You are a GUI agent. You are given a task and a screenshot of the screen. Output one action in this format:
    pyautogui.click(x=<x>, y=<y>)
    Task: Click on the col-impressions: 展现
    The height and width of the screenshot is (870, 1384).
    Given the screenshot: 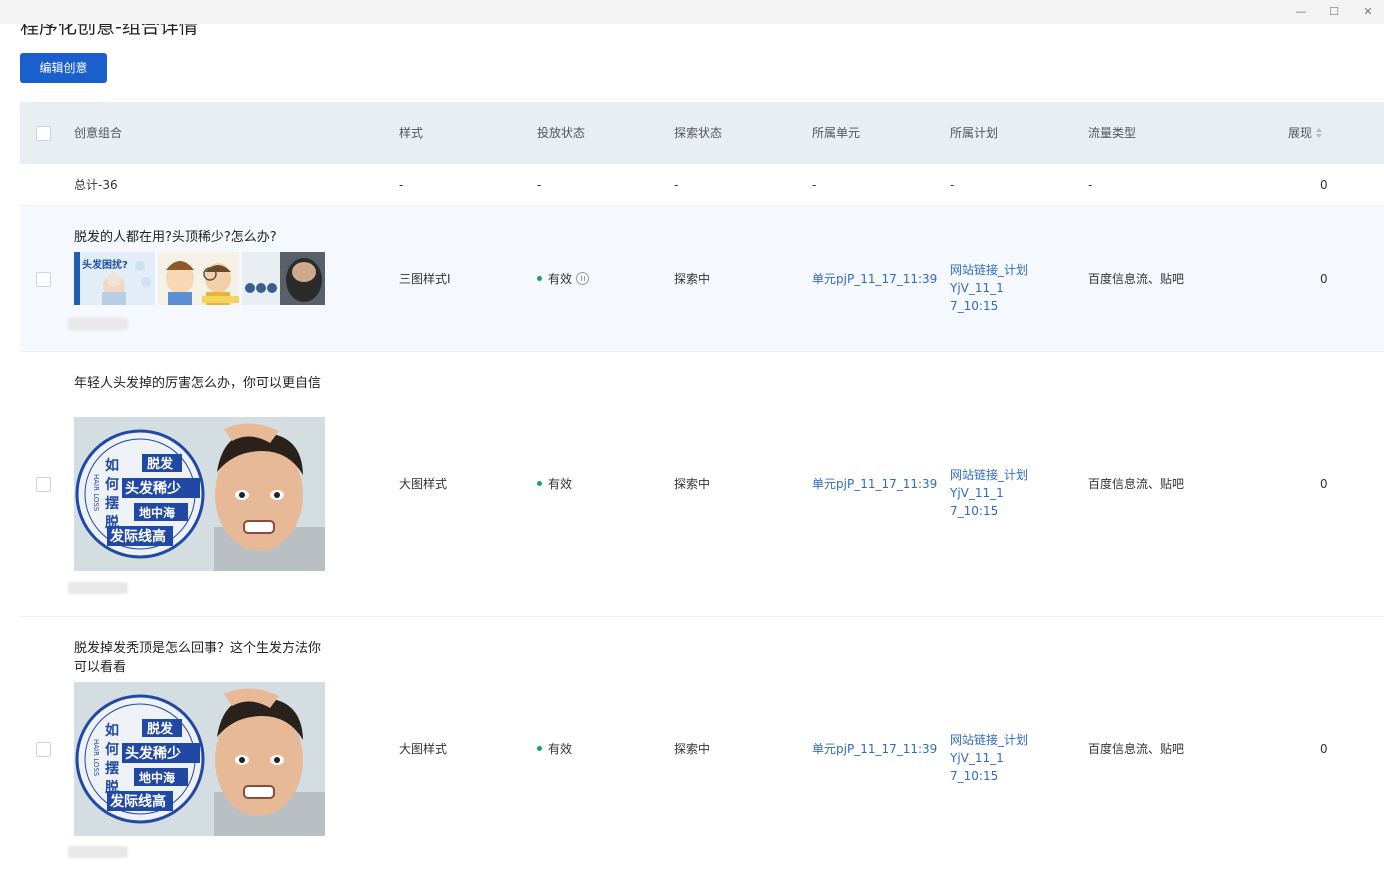 What is the action you would take?
    pyautogui.click(x=1306, y=133)
    